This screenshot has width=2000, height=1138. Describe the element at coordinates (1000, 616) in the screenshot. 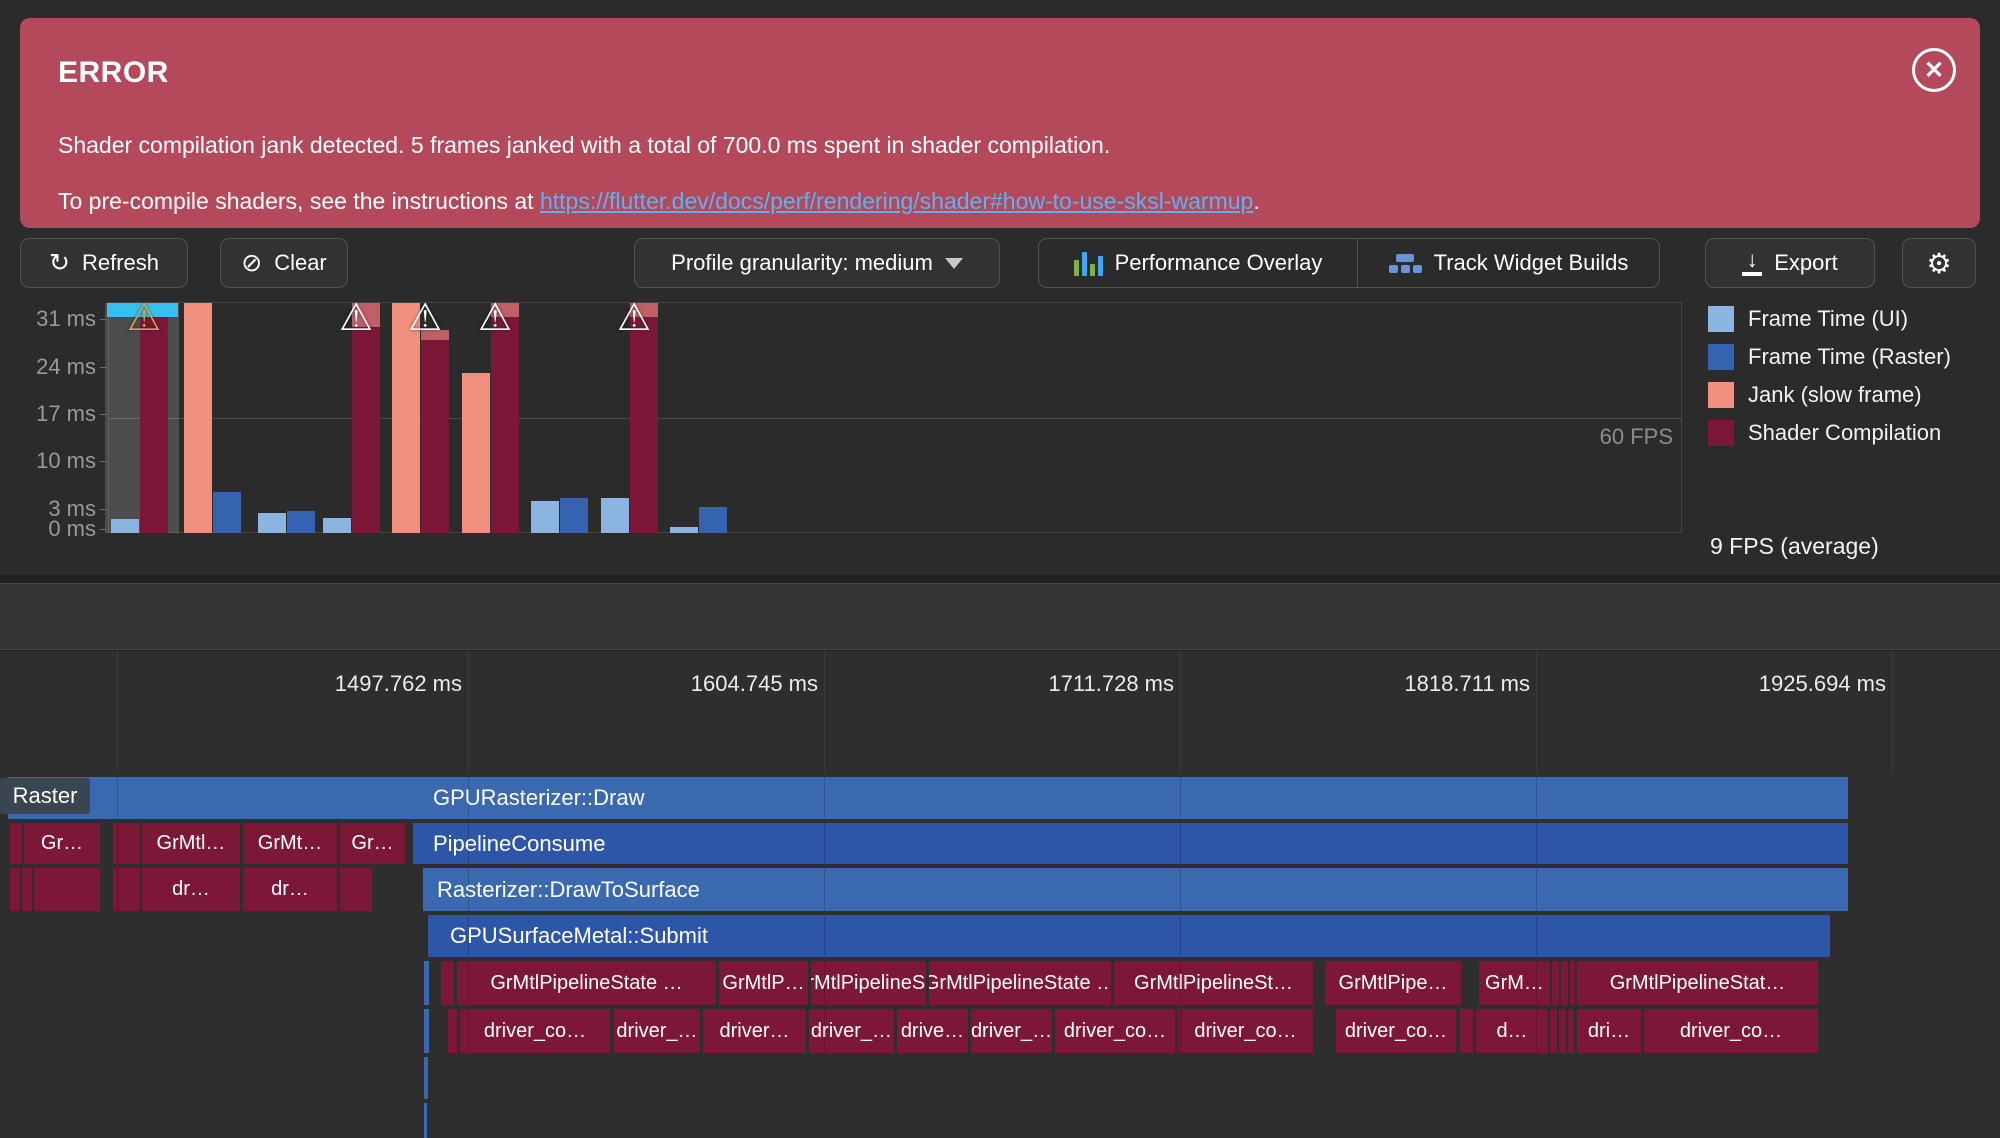

I see `timeline-events-header: Timeline Events ?` at that location.